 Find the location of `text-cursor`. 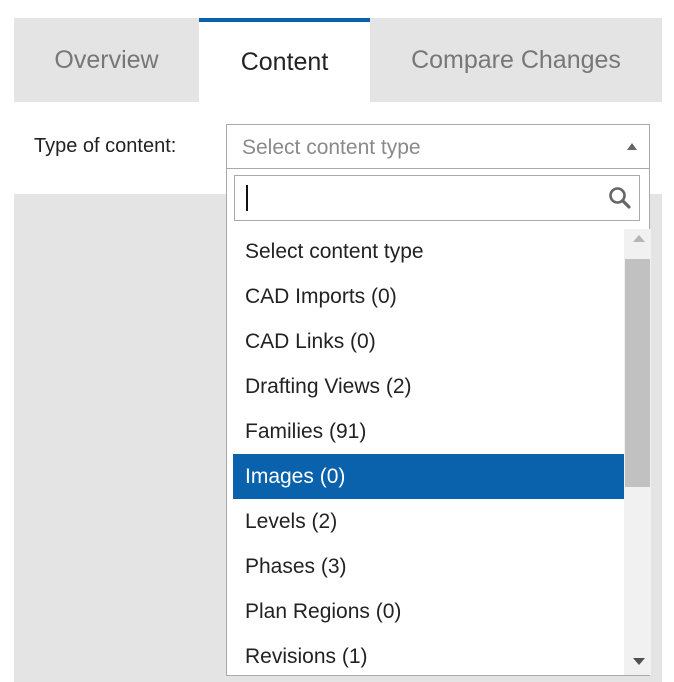

text-cursor is located at coordinates (247, 198).